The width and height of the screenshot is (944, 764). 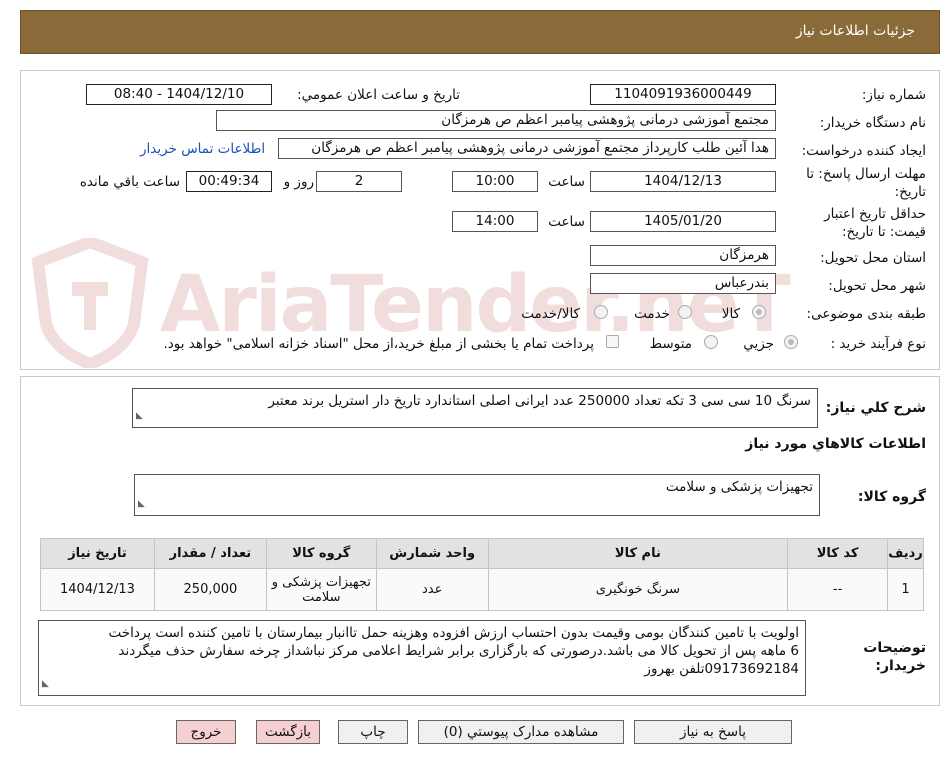 What do you see at coordinates (670, 344) in the screenshot?
I see `process-option-medium: متوسط` at bounding box center [670, 344].